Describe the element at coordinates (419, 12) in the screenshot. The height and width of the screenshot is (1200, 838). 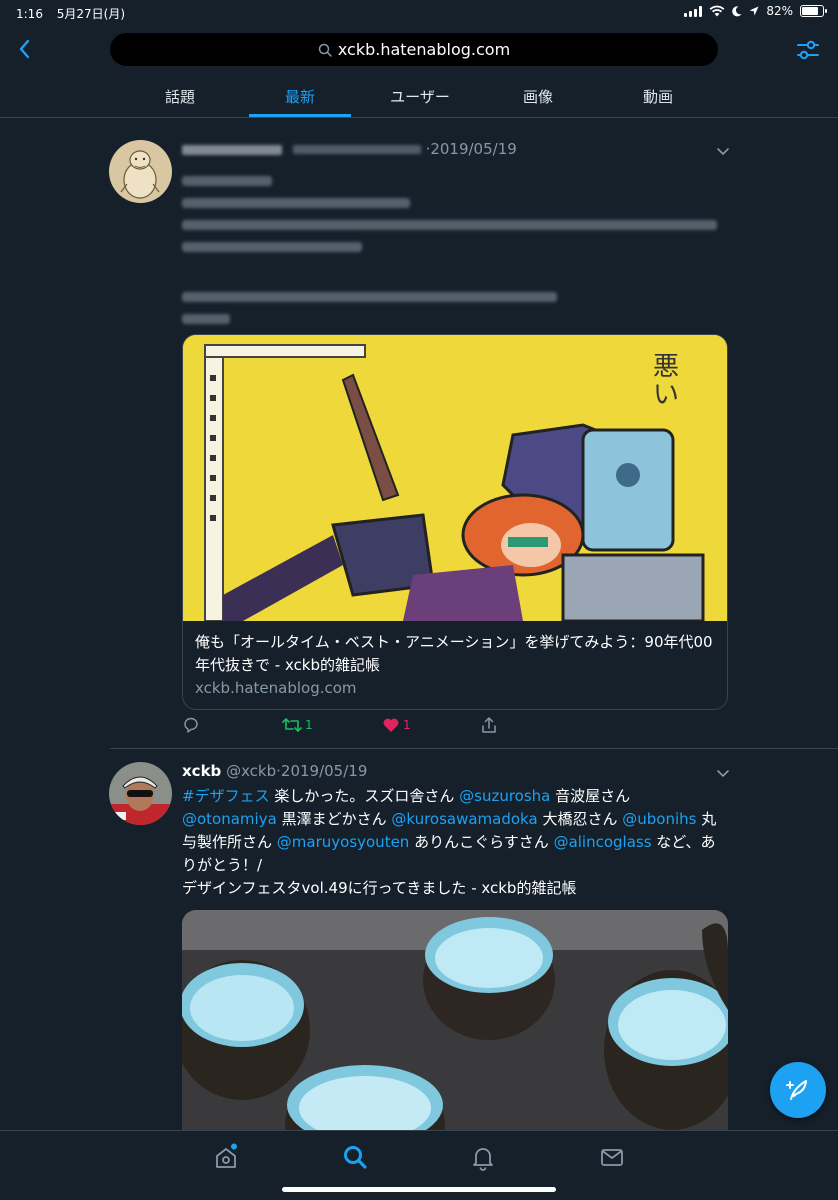
I see `status-bar: 1:16 5月27日(月) 82%` at that location.